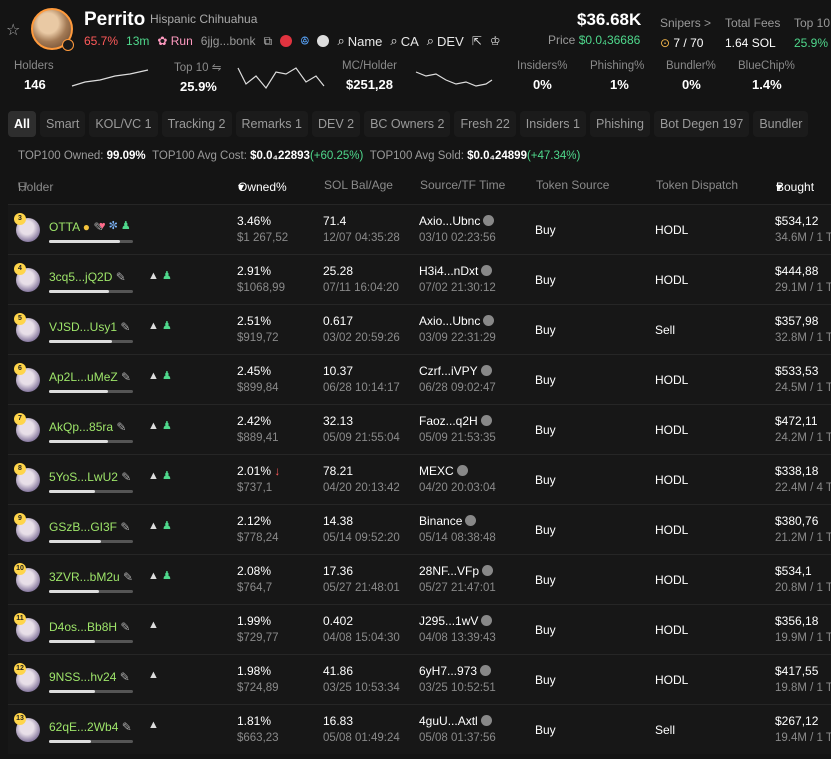 The height and width of the screenshot is (759, 831). What do you see at coordinates (457, 430) in the screenshot?
I see `source-cell: Faoz...q2H 05/09 21:53:35` at bounding box center [457, 430].